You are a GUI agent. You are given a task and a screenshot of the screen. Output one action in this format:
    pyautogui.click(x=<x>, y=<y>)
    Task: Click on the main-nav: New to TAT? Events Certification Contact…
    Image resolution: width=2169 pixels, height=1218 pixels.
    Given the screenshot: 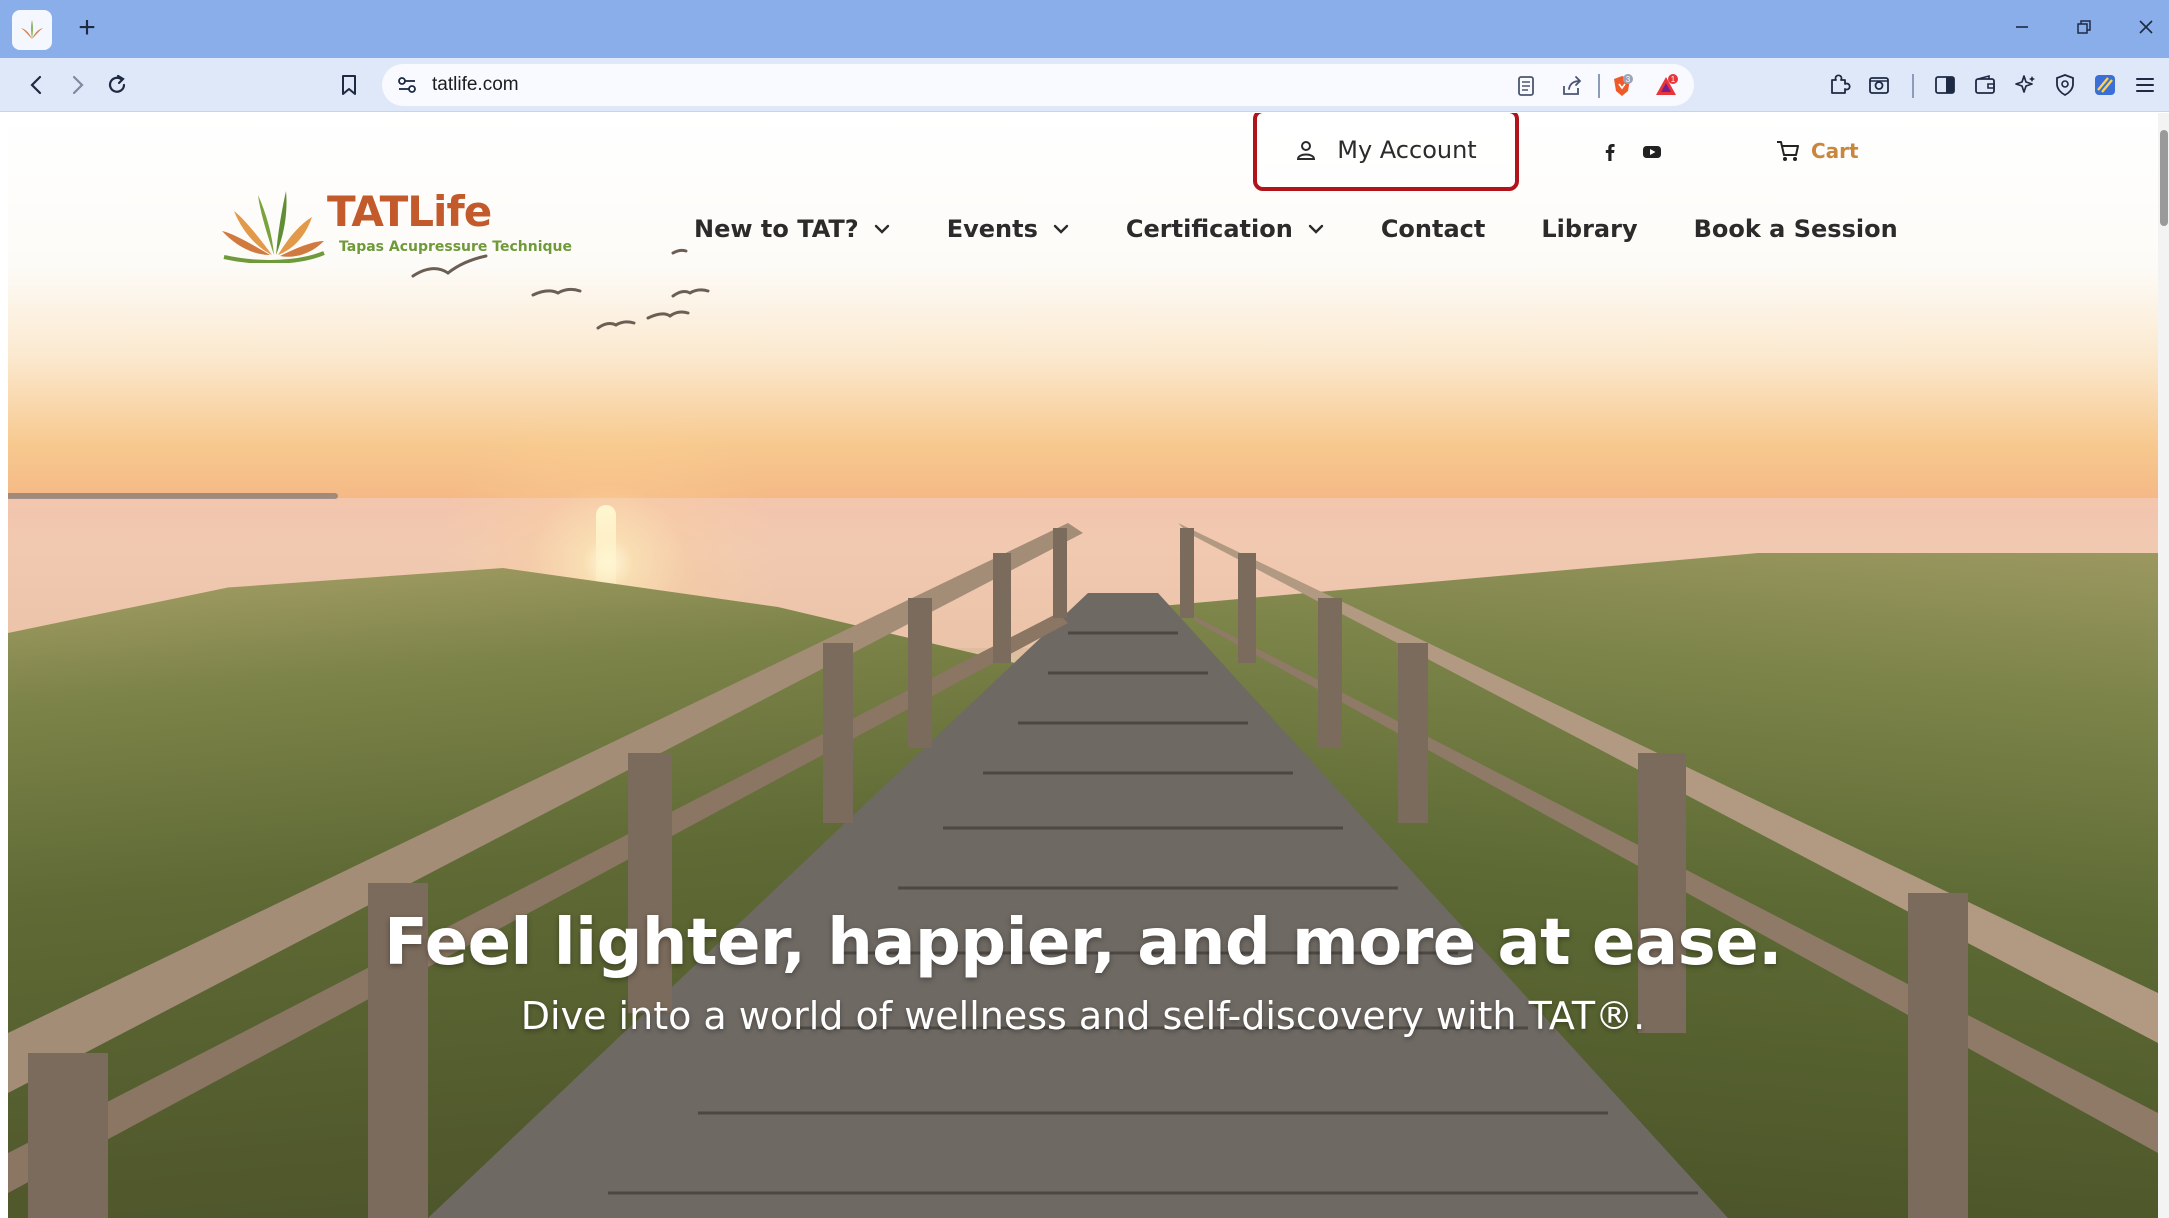 What is the action you would take?
    pyautogui.click(x=1324, y=229)
    